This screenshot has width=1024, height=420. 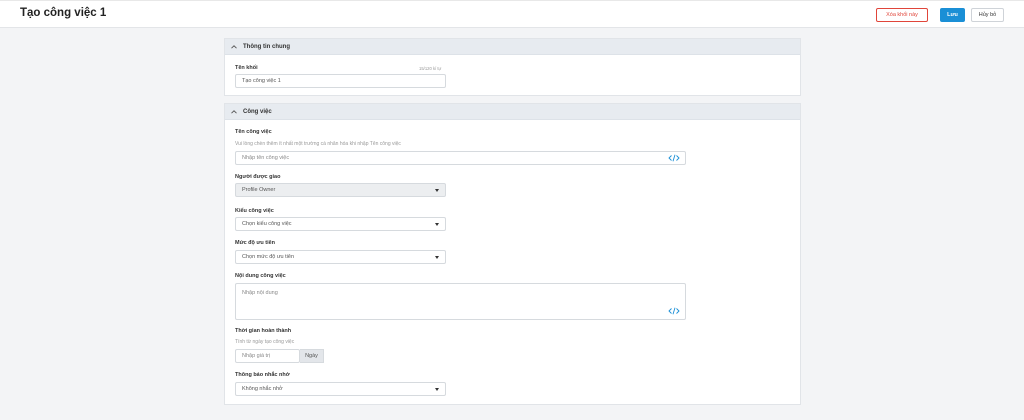 I want to click on deadline-input: Nhập giá trị, so click(x=267, y=356).